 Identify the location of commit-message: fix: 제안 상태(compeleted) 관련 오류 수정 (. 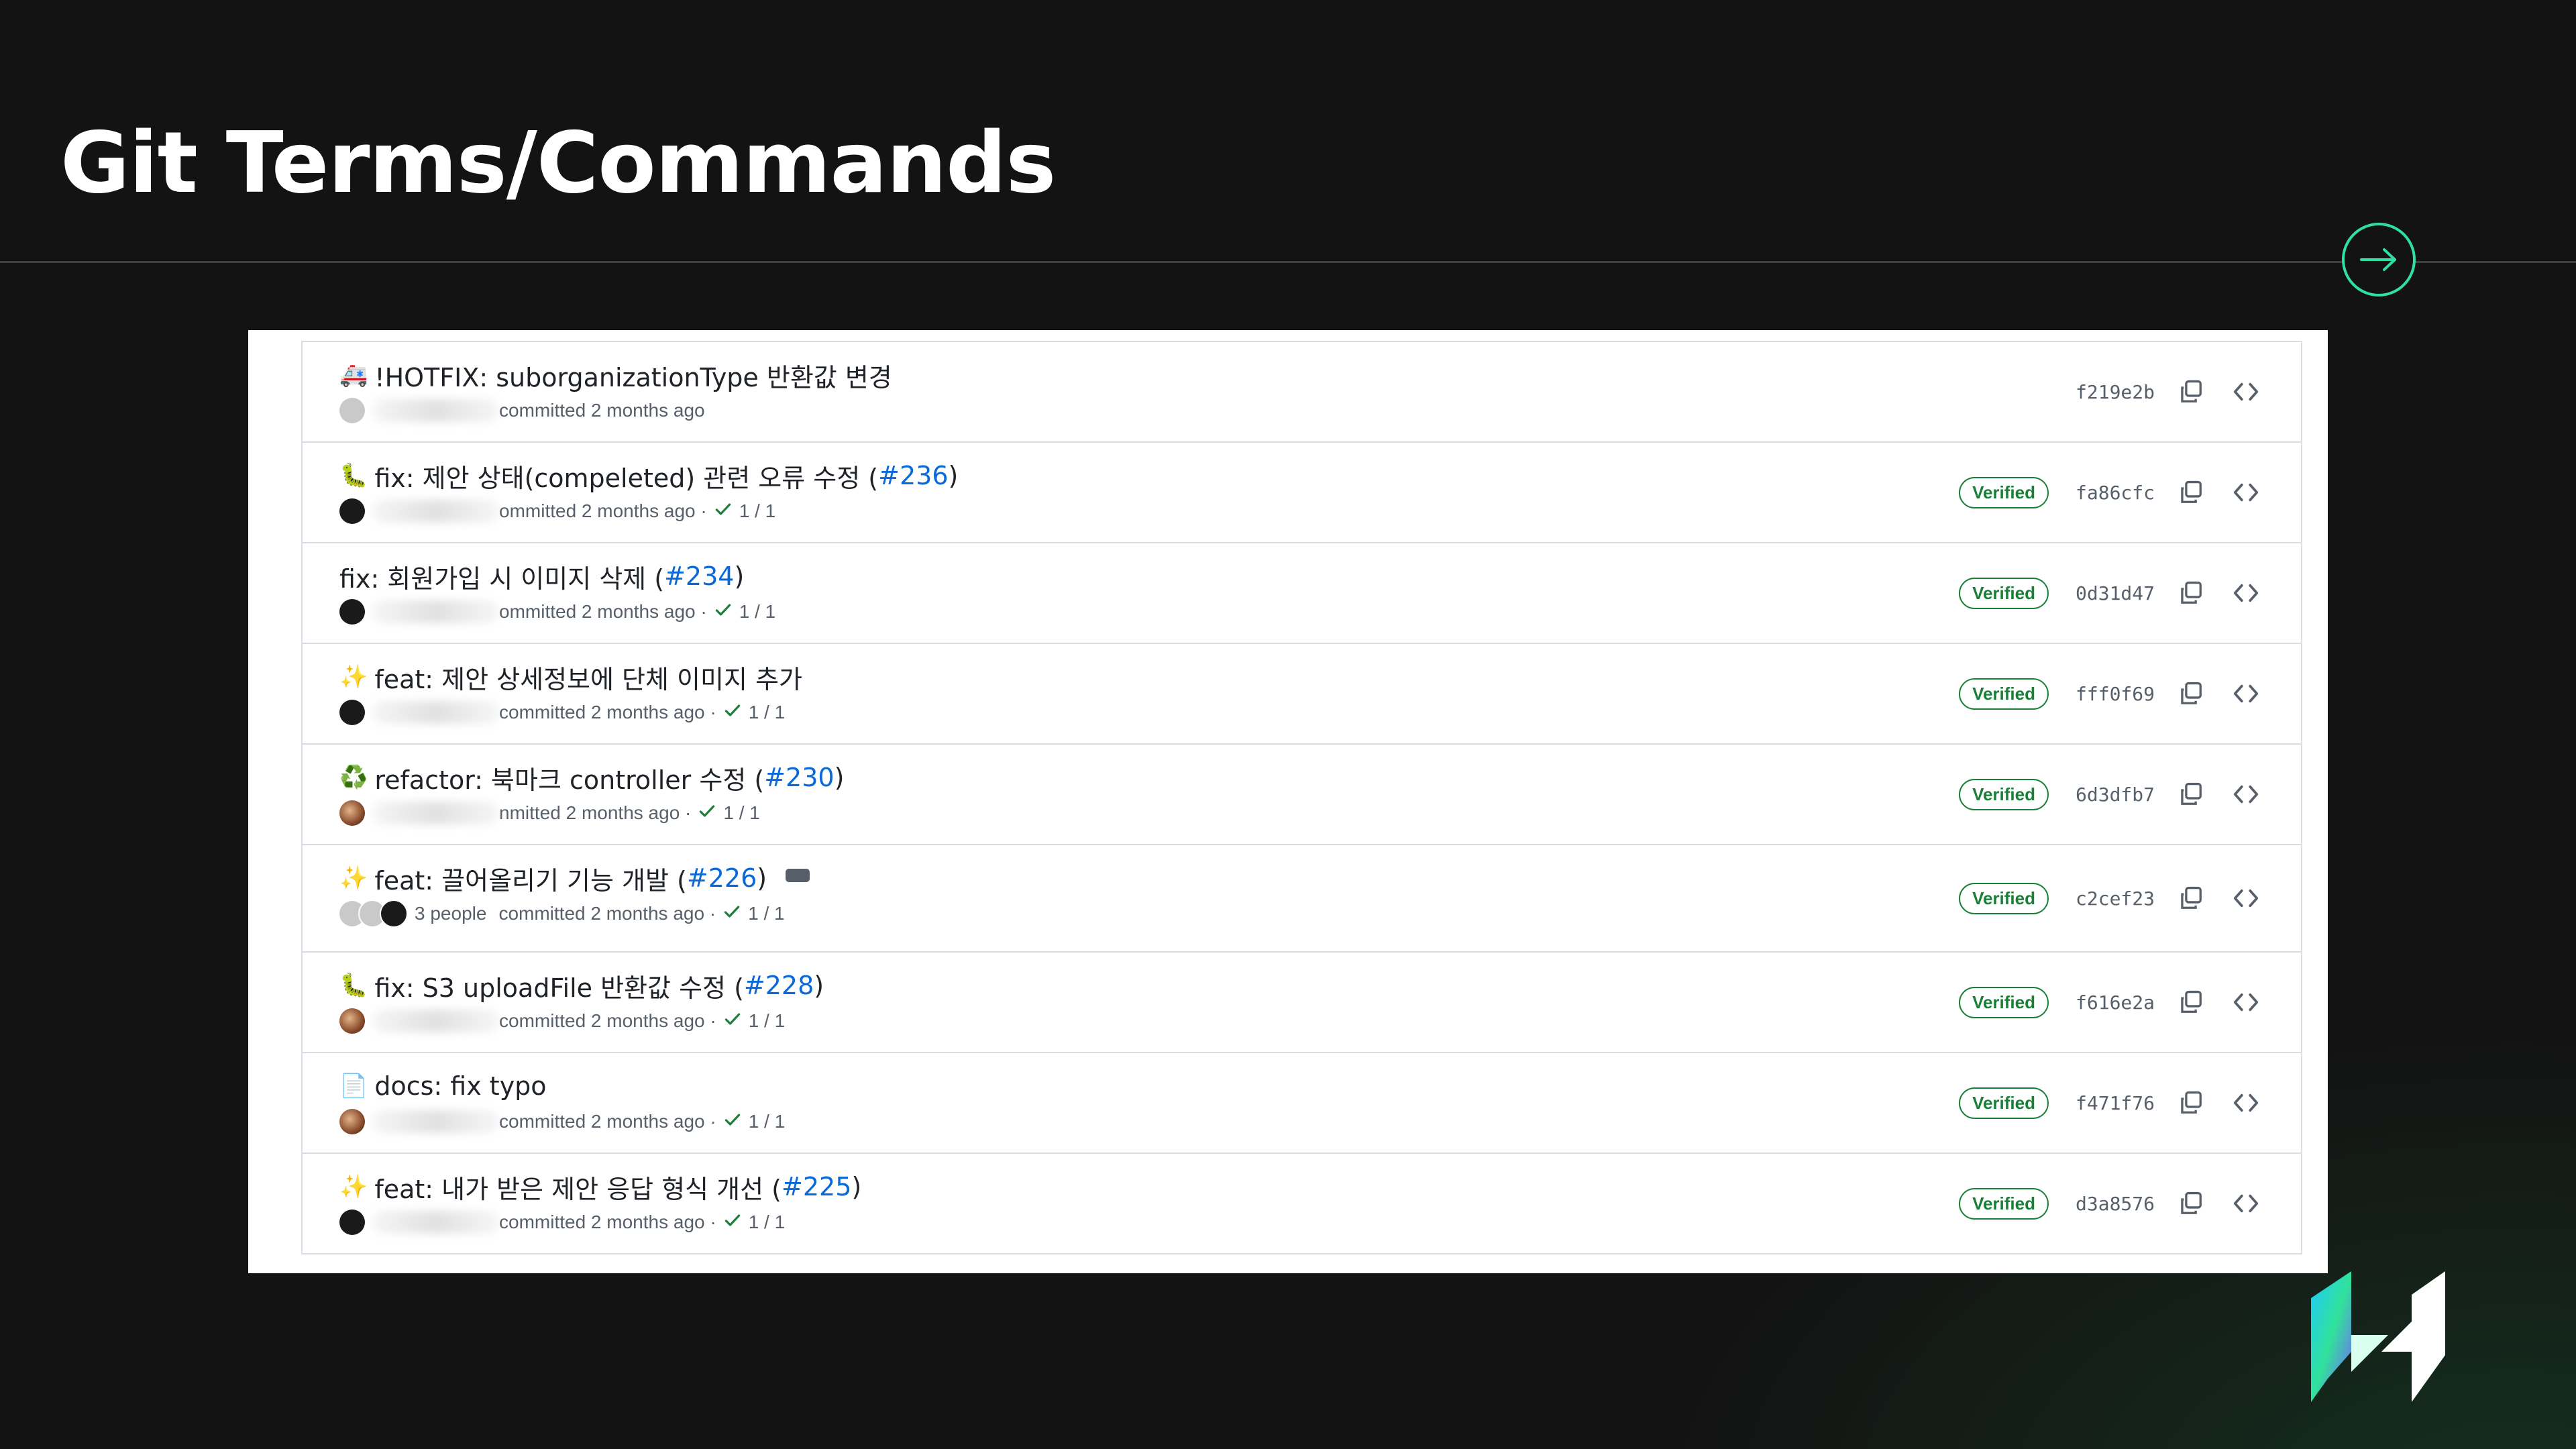
(626, 476).